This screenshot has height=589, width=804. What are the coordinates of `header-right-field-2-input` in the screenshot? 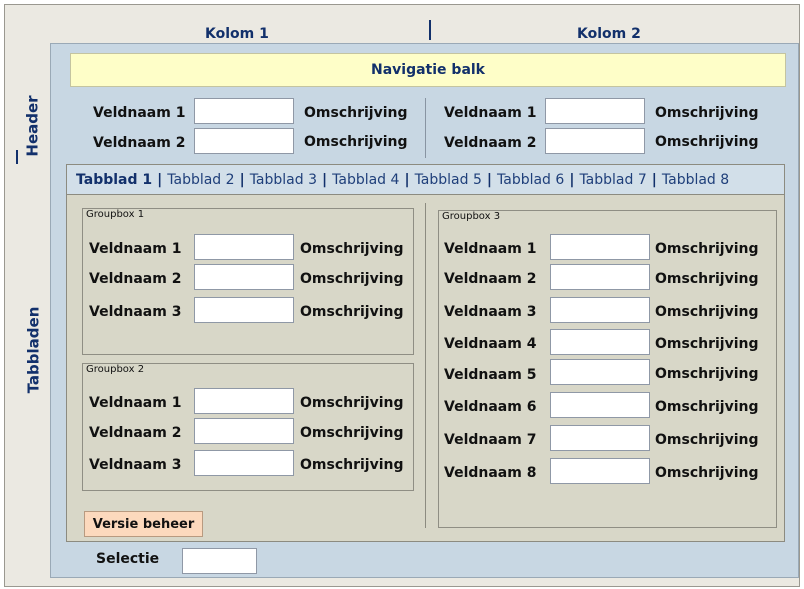 It's located at (595, 141).